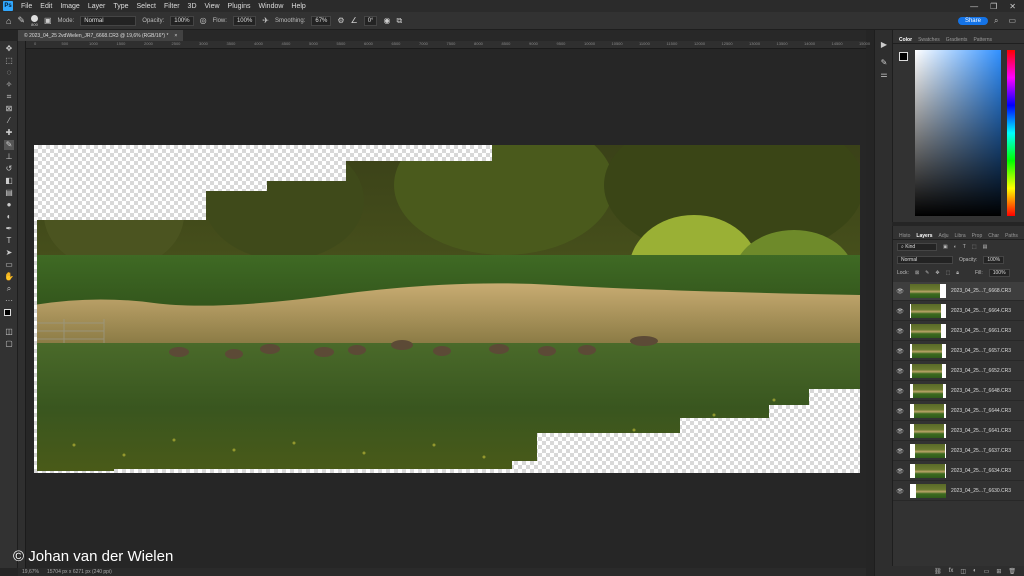 The height and width of the screenshot is (576, 1024). Describe the element at coordinates (985, 247) in the screenshot. I see `filter-smart-icon: ▤` at that location.